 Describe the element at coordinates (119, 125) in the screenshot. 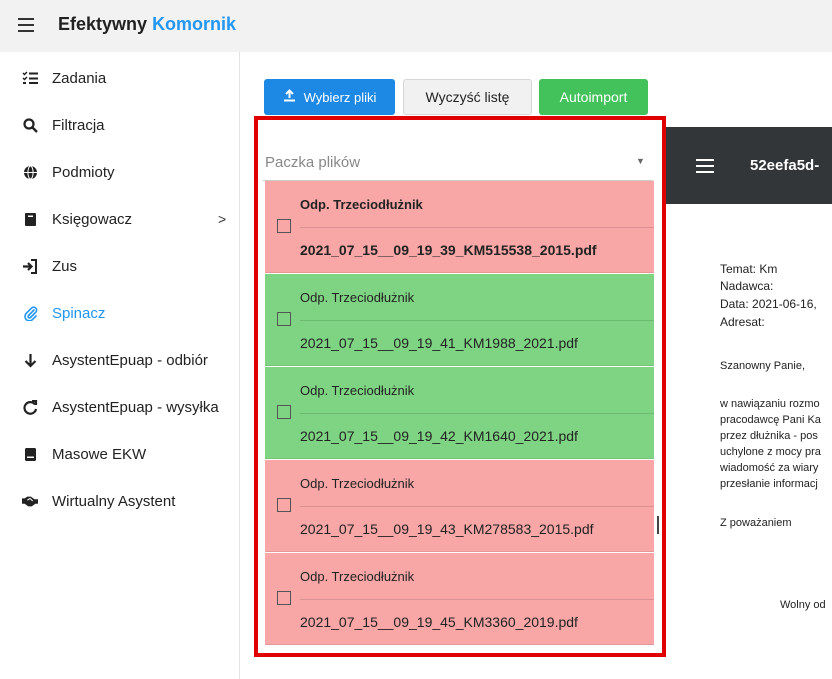

I see `sidebar-item-filtracja: Filtracja` at that location.